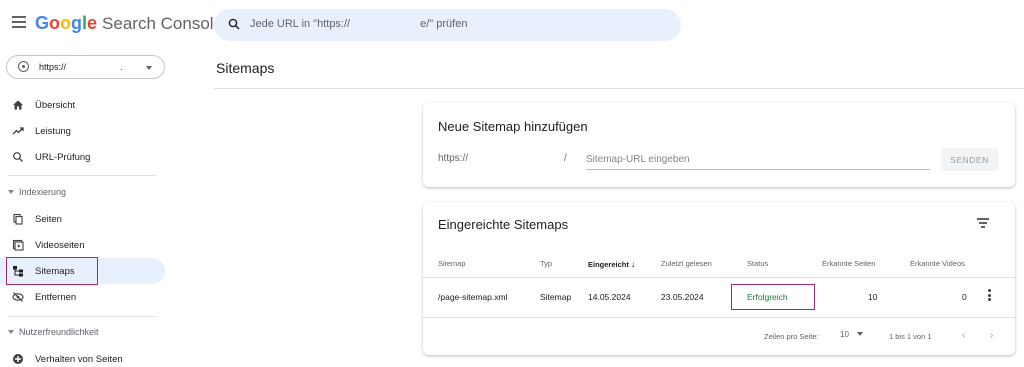 The image size is (1024, 367). What do you see at coordinates (686, 263) in the screenshot?
I see `column-header-last-read: Zuletzt gelesen` at bounding box center [686, 263].